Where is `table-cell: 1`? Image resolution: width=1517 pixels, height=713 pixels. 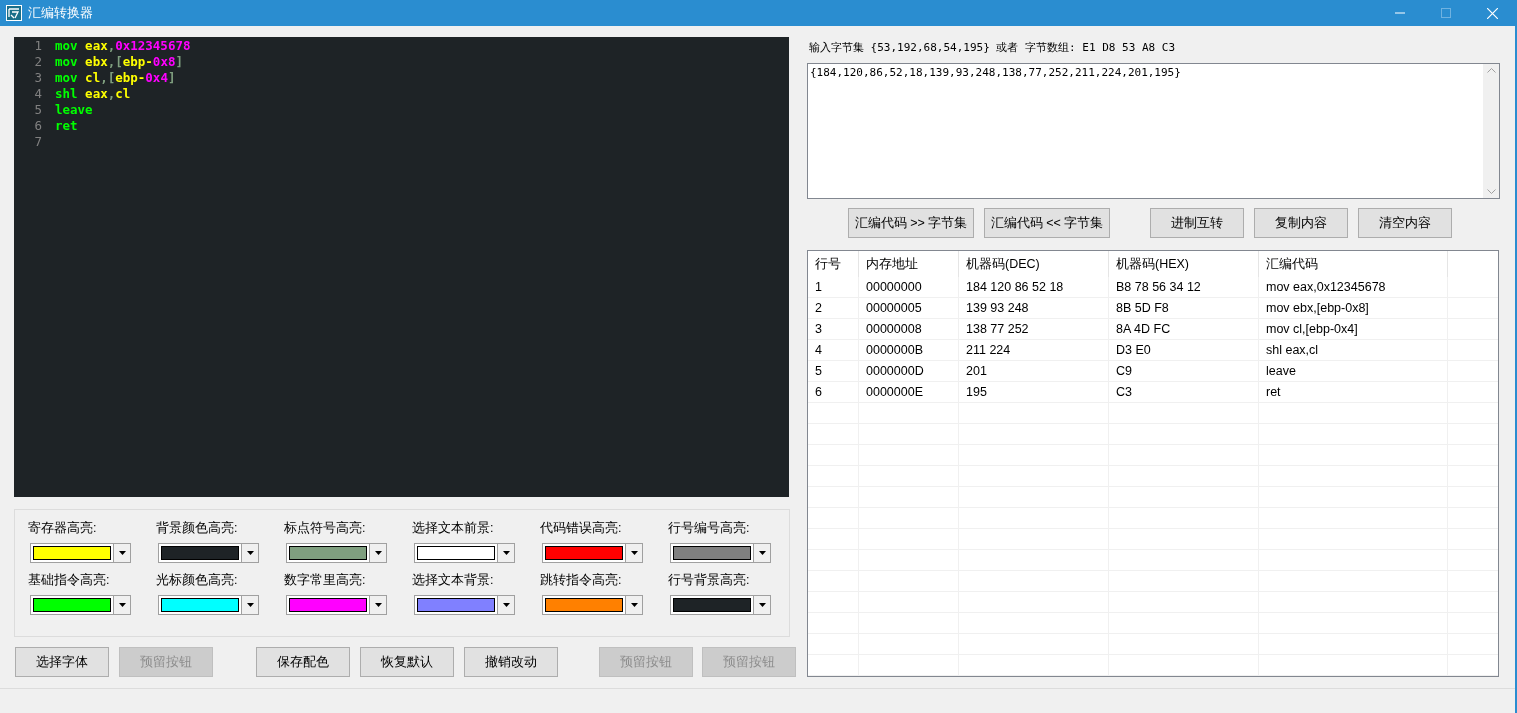 table-cell: 1 is located at coordinates (833, 287).